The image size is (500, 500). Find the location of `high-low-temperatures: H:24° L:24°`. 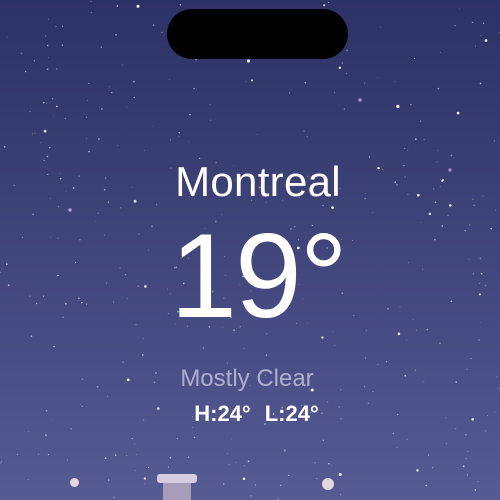

high-low-temperatures: H:24° L:24° is located at coordinates (250, 414).